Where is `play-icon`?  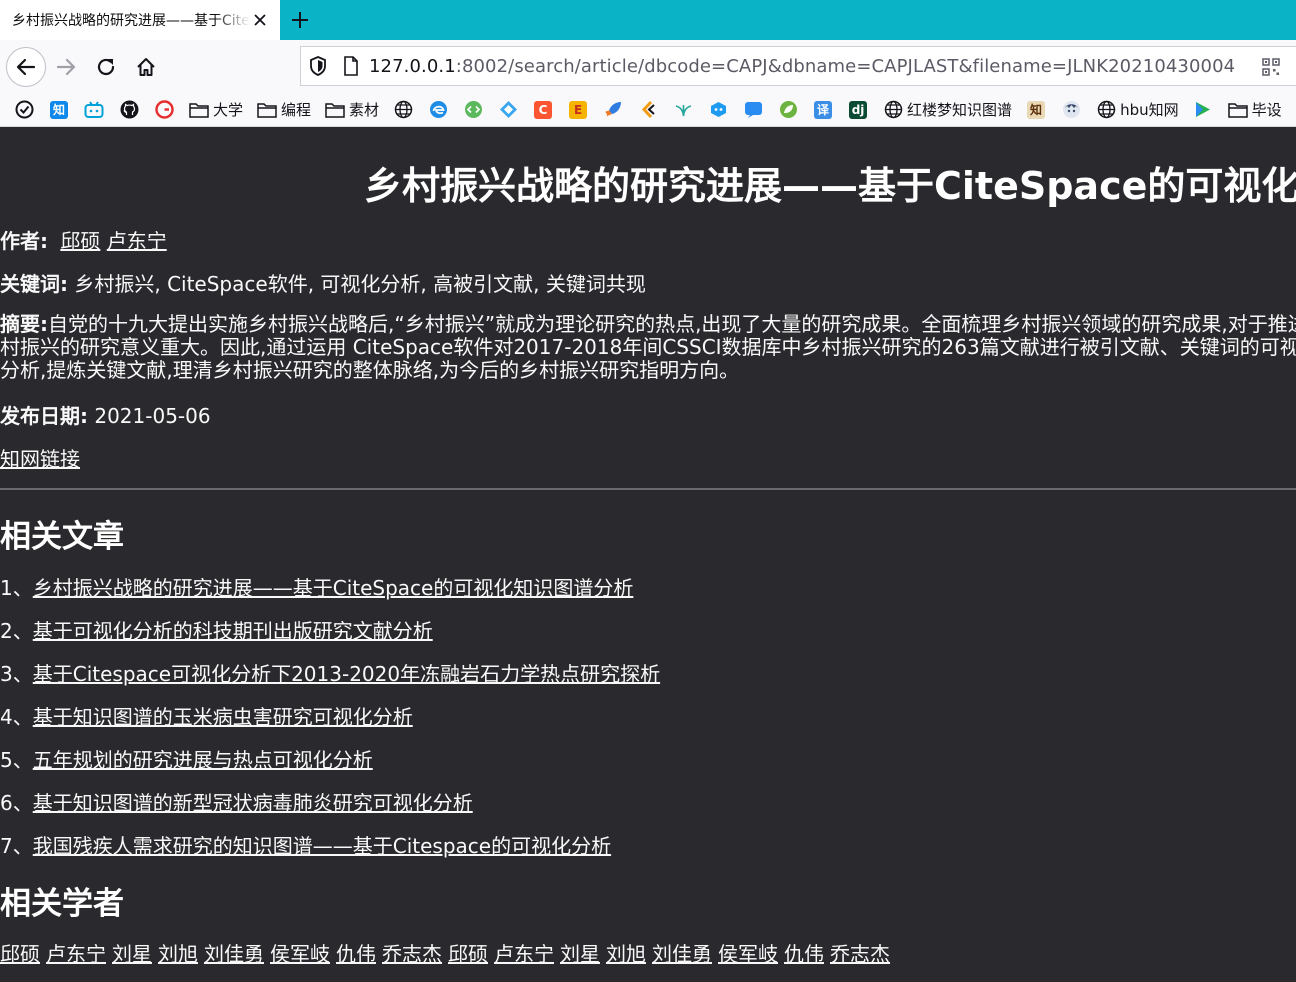 play-icon is located at coordinates (1203, 110).